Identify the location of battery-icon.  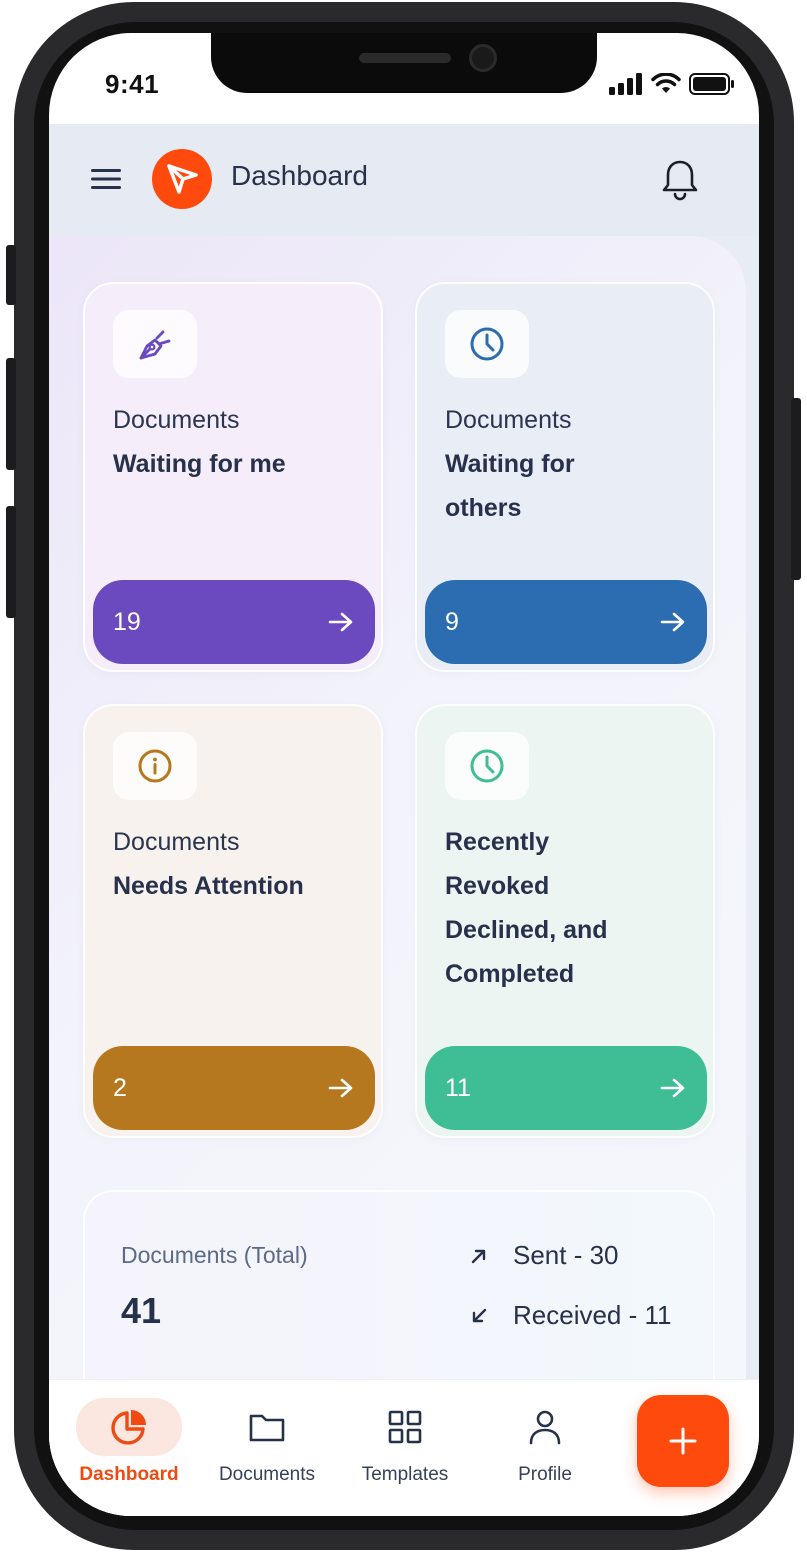
(711, 84).